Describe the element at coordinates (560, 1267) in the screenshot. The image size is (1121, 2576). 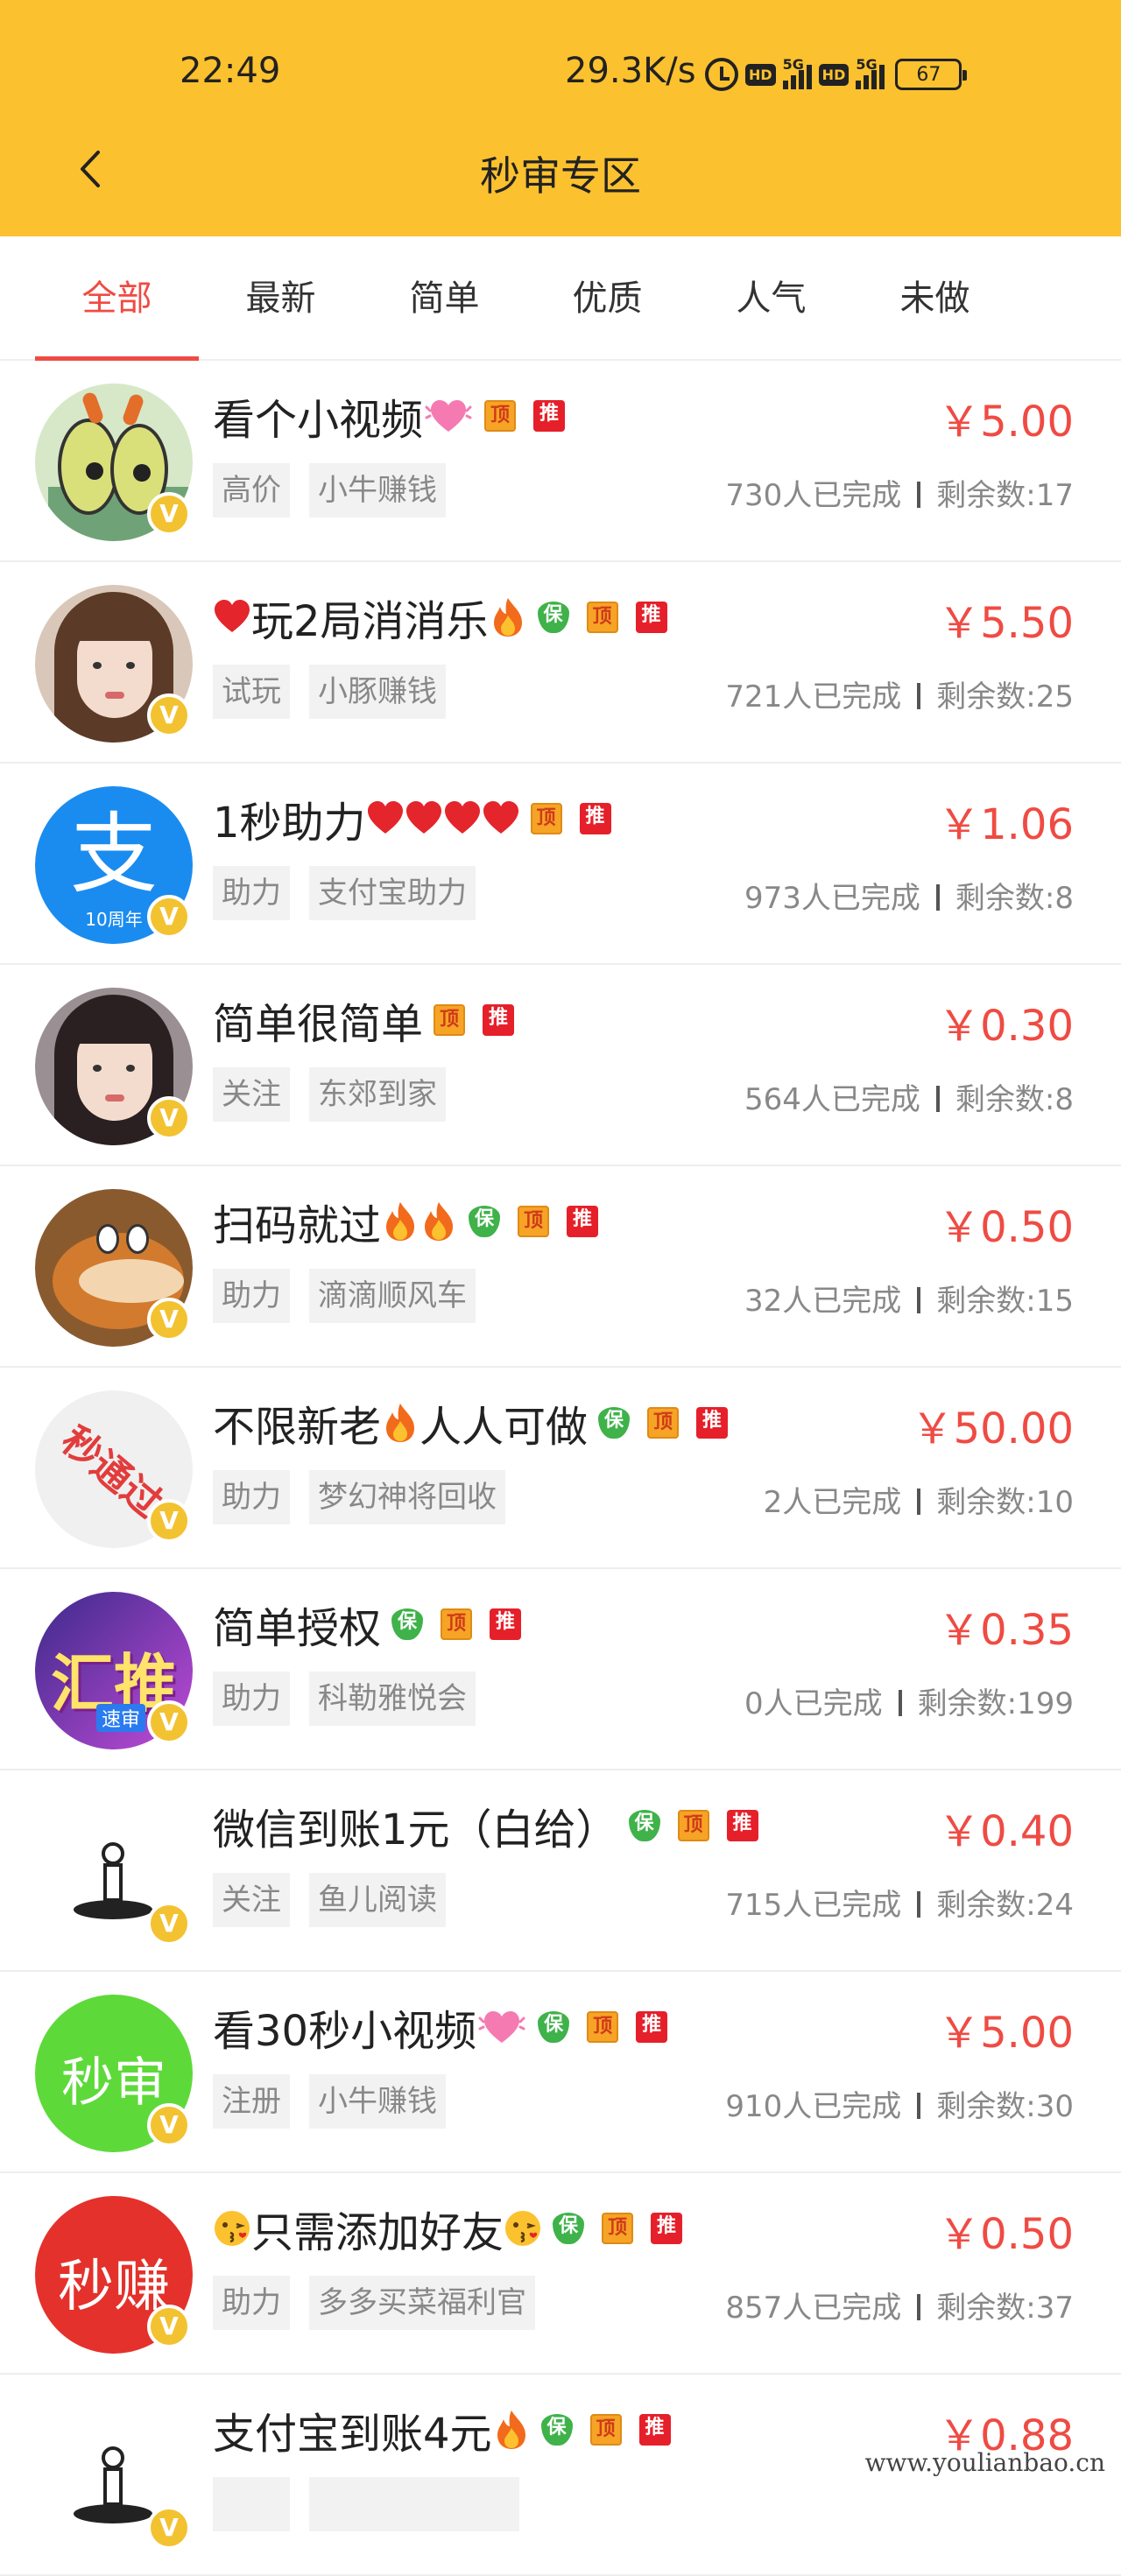
I see `task-item: V 扫码就过 保顶推 ￥0.50 助力 滴滴顺风车 32人已完成 剩余数:15` at that location.